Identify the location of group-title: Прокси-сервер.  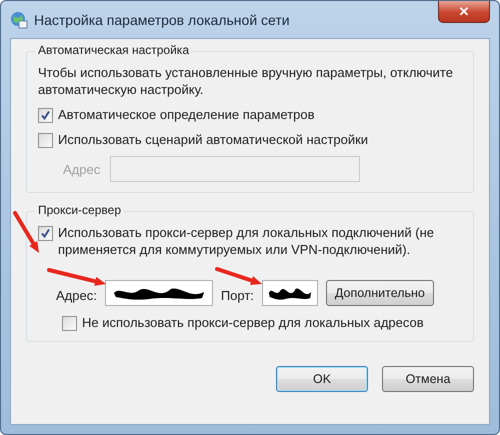
(79, 210).